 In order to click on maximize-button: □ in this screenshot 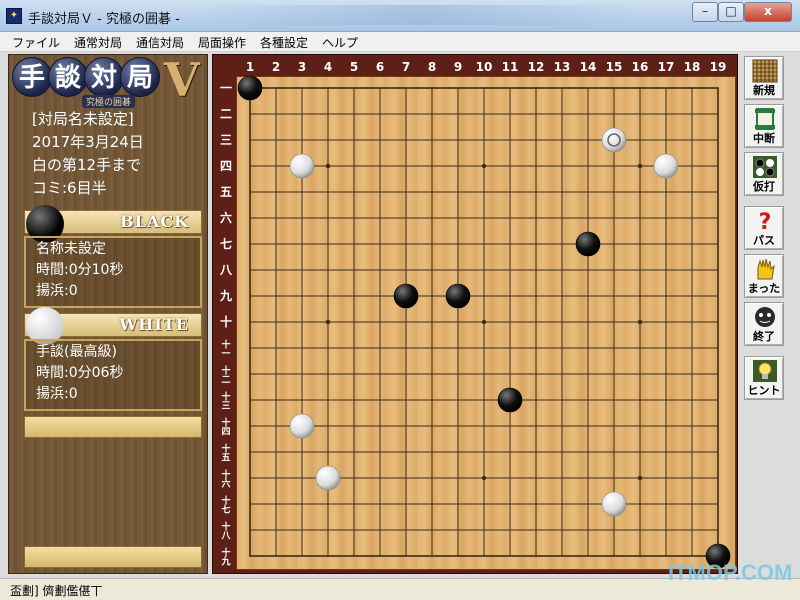, I will do `click(731, 12)`.